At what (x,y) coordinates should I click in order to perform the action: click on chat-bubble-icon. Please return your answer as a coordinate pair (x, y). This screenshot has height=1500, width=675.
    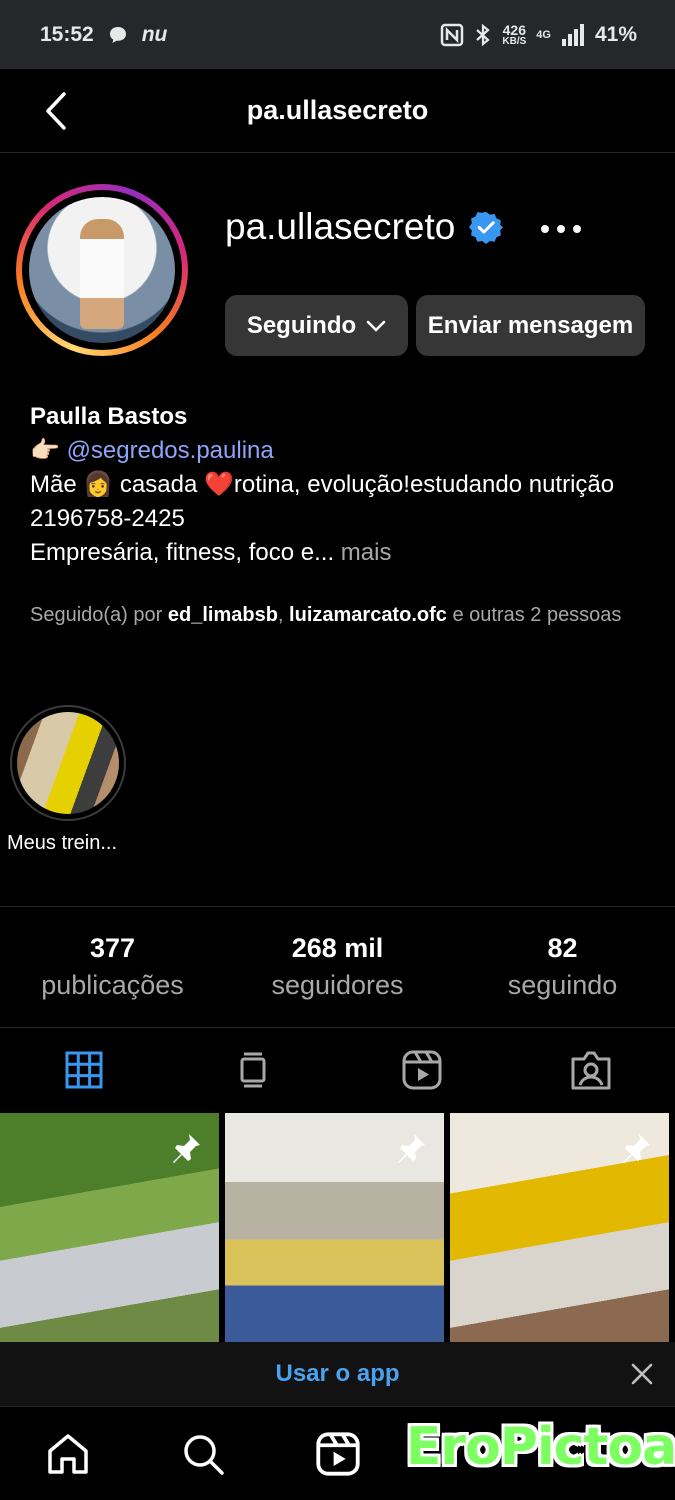
    Looking at the image, I should click on (117, 34).